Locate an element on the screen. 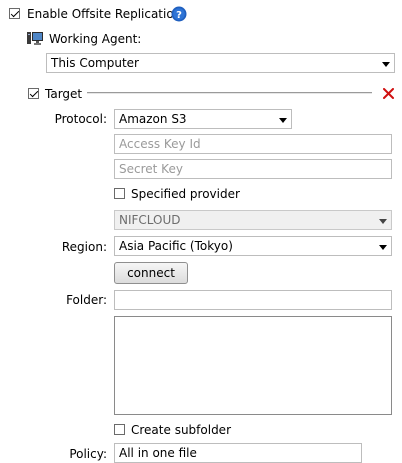  target-separator is located at coordinates (229, 93).